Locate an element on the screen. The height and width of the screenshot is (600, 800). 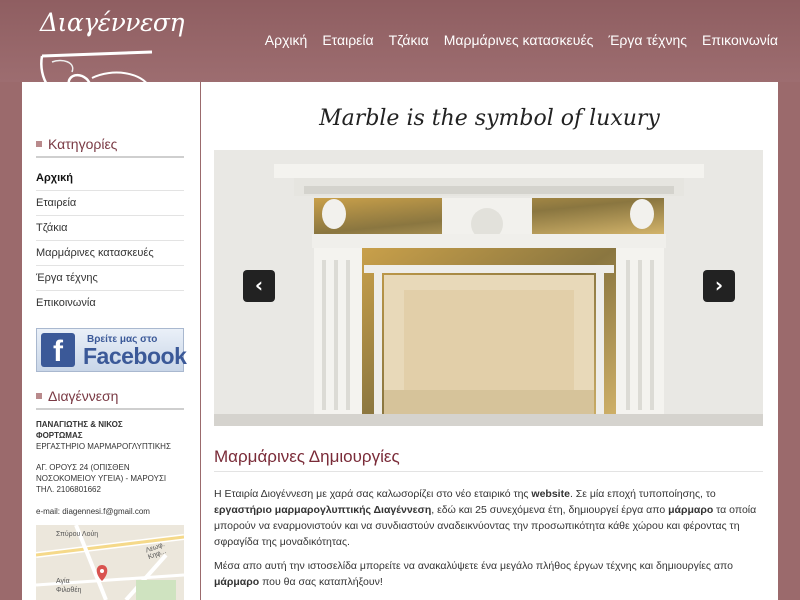
tagline: Marble is the symbol of luxury is located at coordinates (489, 118).